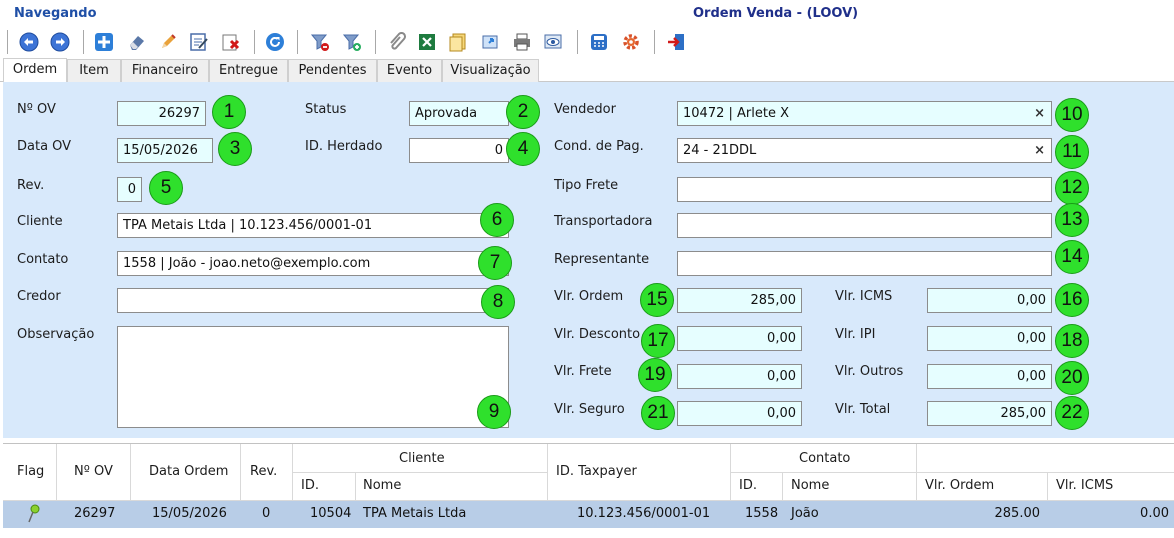 Image resolution: width=1174 pixels, height=538 pixels. Describe the element at coordinates (1039, 150) in the screenshot. I see `clear-cond-pag-icon: ×` at that location.